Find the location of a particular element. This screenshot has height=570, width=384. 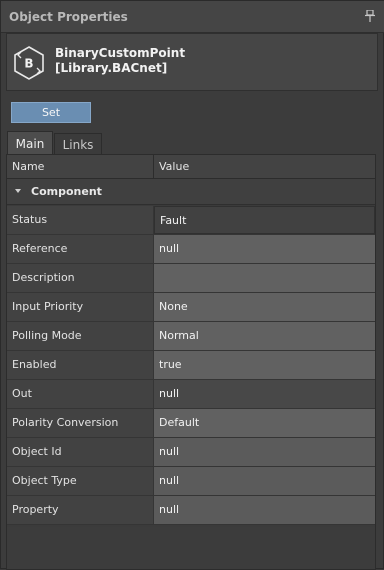

property-row-object-id: Object Id null is located at coordinates (191, 452).